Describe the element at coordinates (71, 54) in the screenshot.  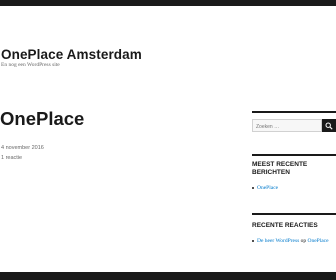
I see `site-title: OnePlace Amsterdam` at that location.